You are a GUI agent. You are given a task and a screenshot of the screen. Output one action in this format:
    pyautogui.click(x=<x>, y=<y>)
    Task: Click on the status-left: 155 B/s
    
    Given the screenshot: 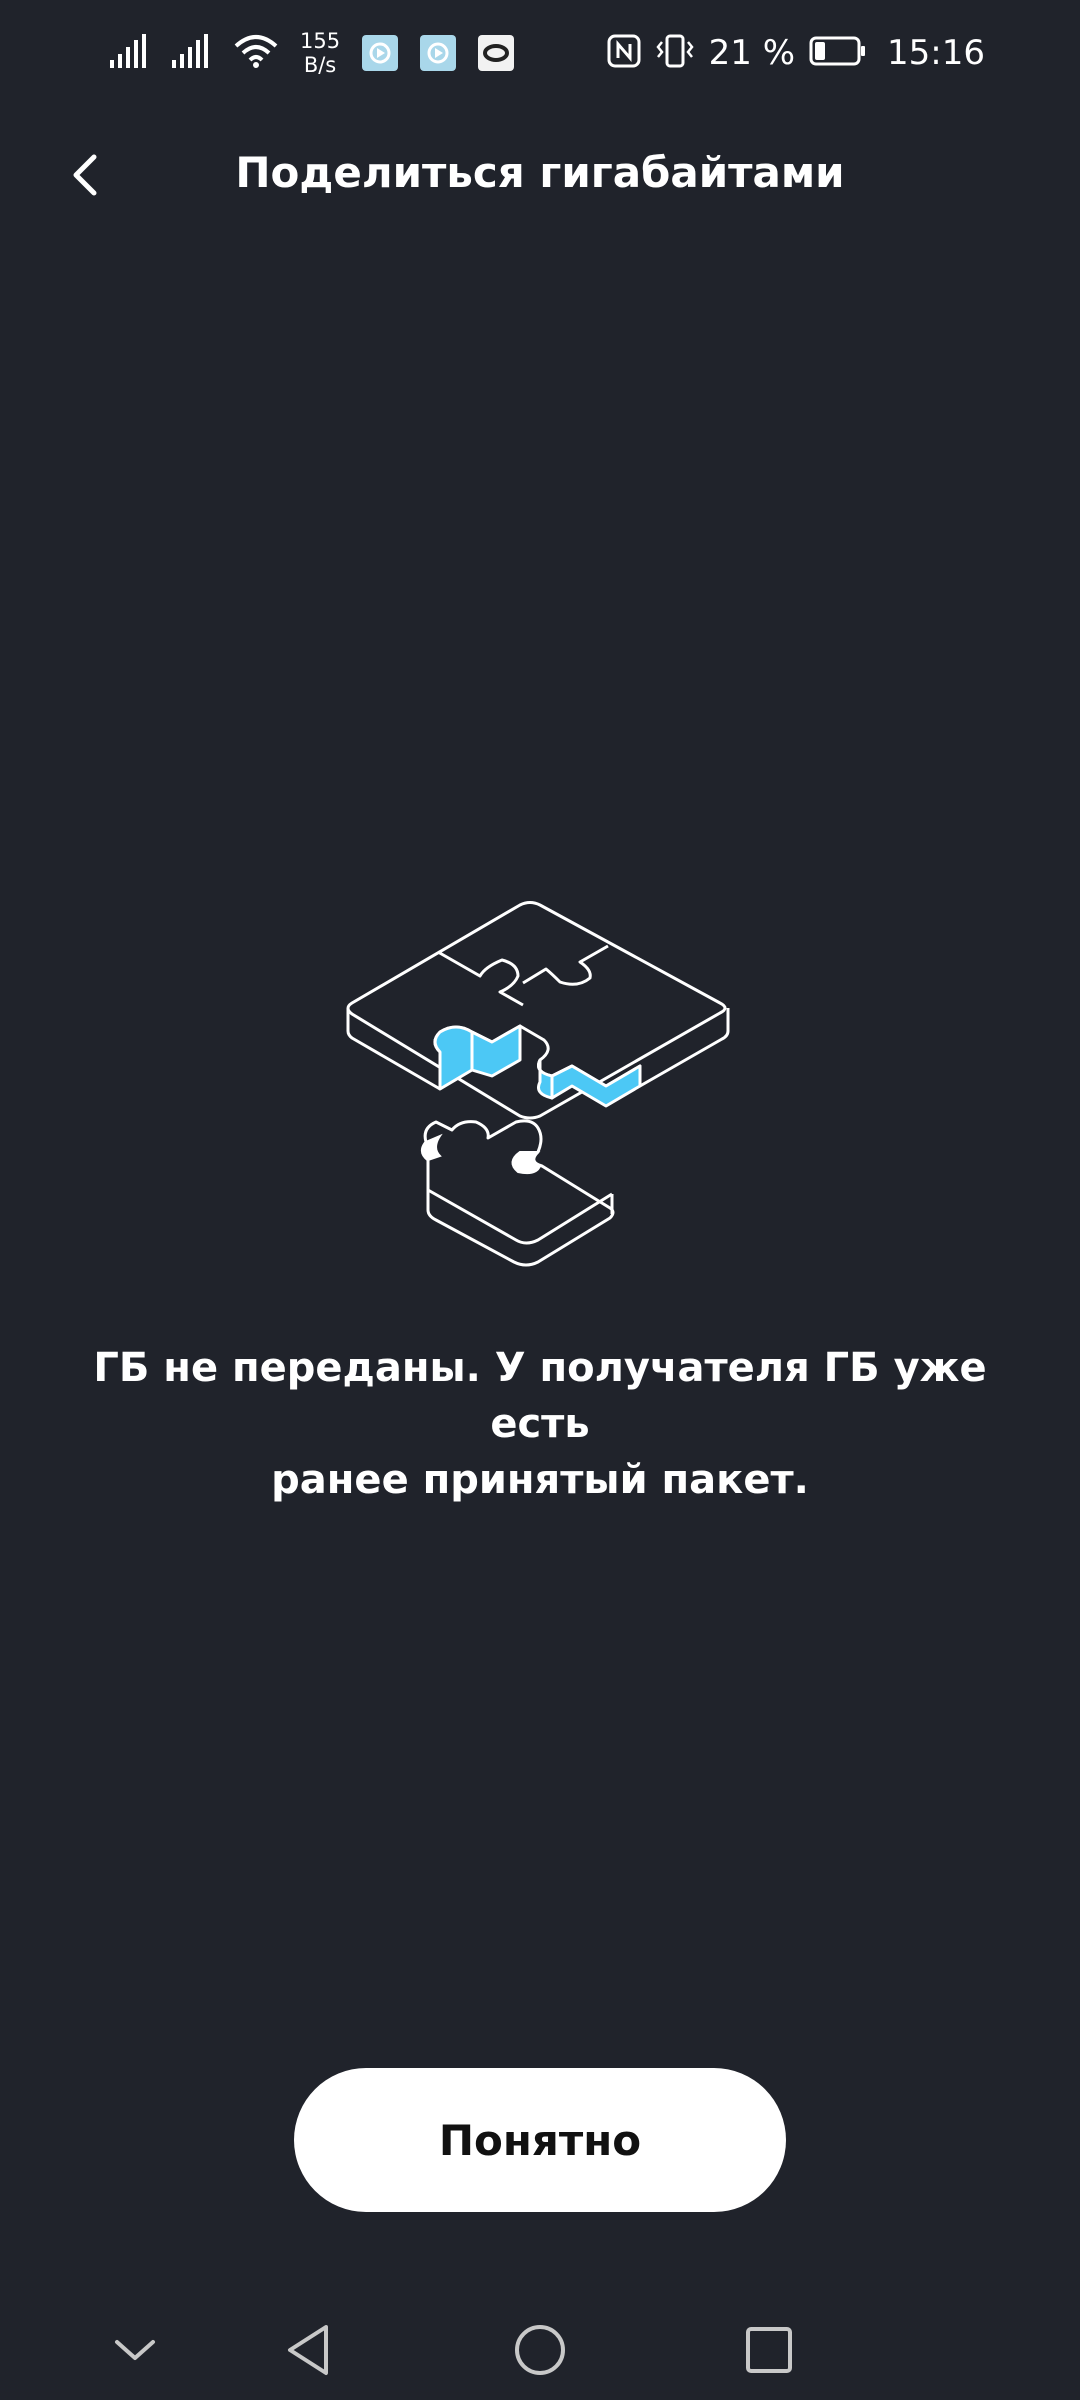 What is the action you would take?
    pyautogui.click(x=312, y=53)
    